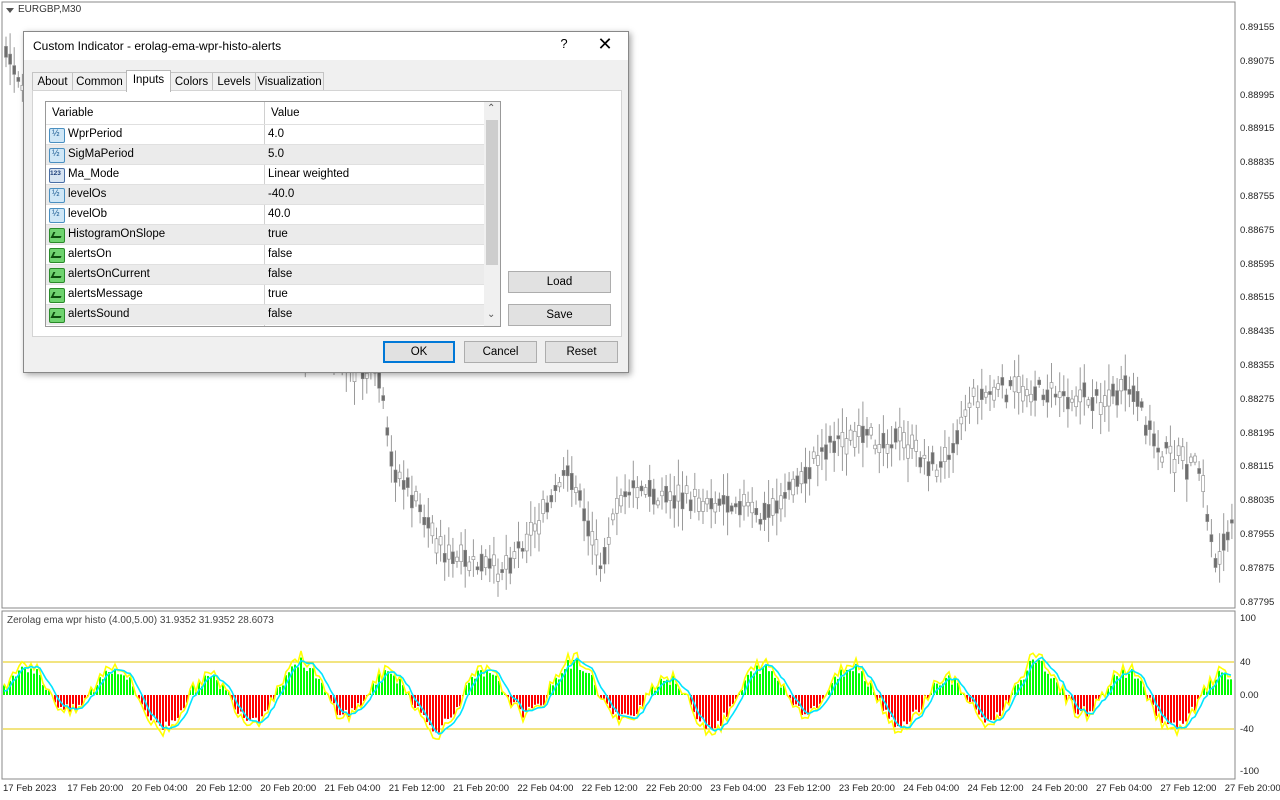  What do you see at coordinates (191, 81) in the screenshot?
I see `tab-colors: Colors` at bounding box center [191, 81].